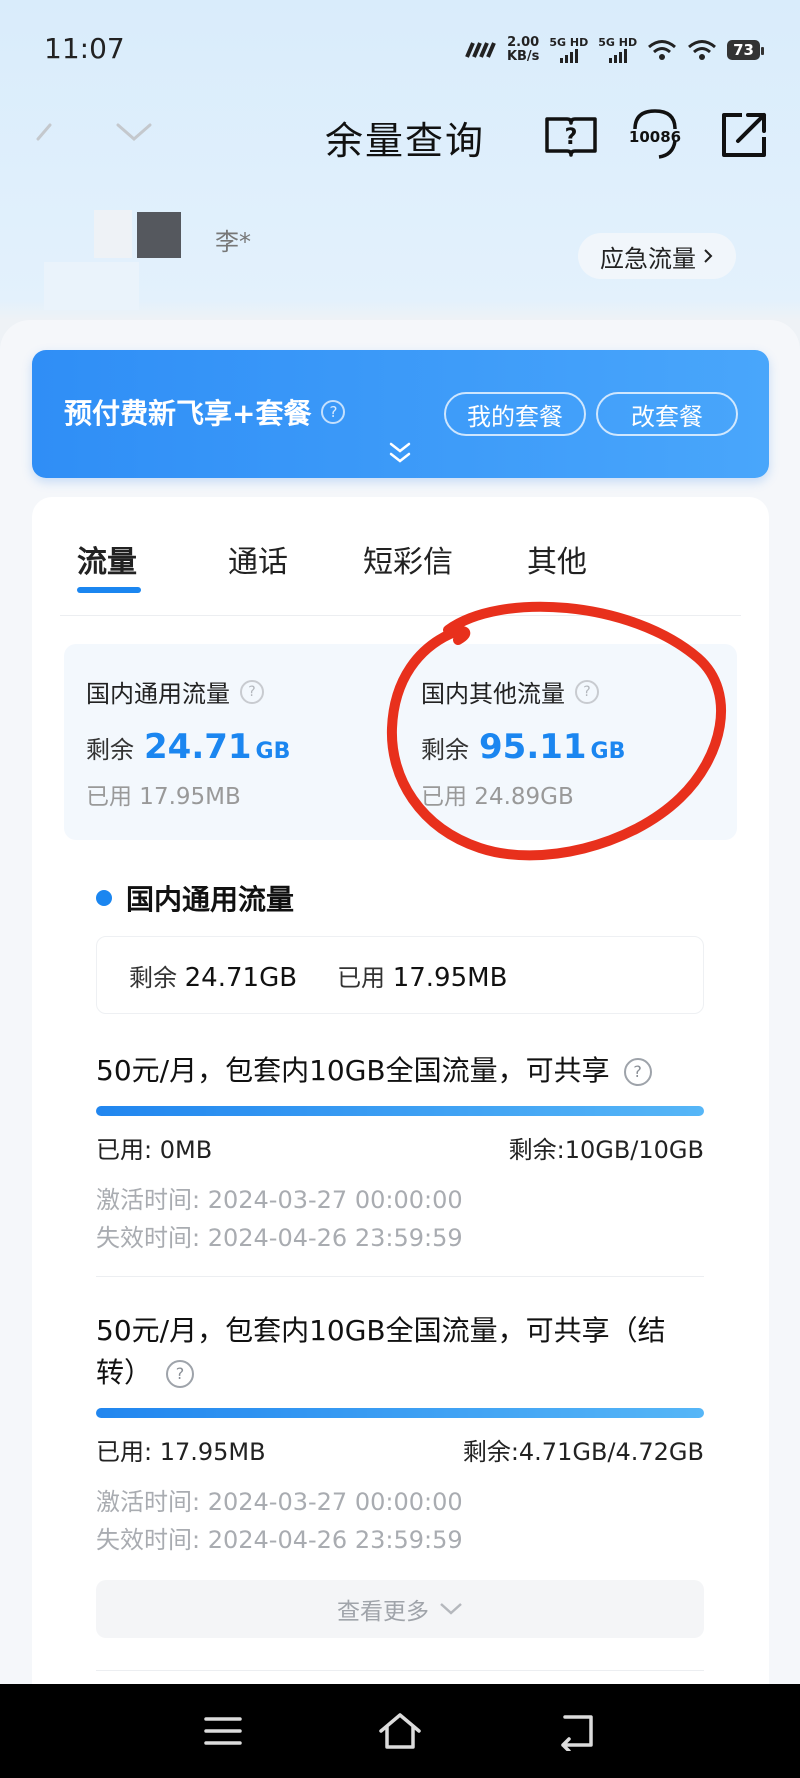 This screenshot has width=800, height=1778. I want to click on app-header: 余量查询 ? 10086, so click(400, 135).